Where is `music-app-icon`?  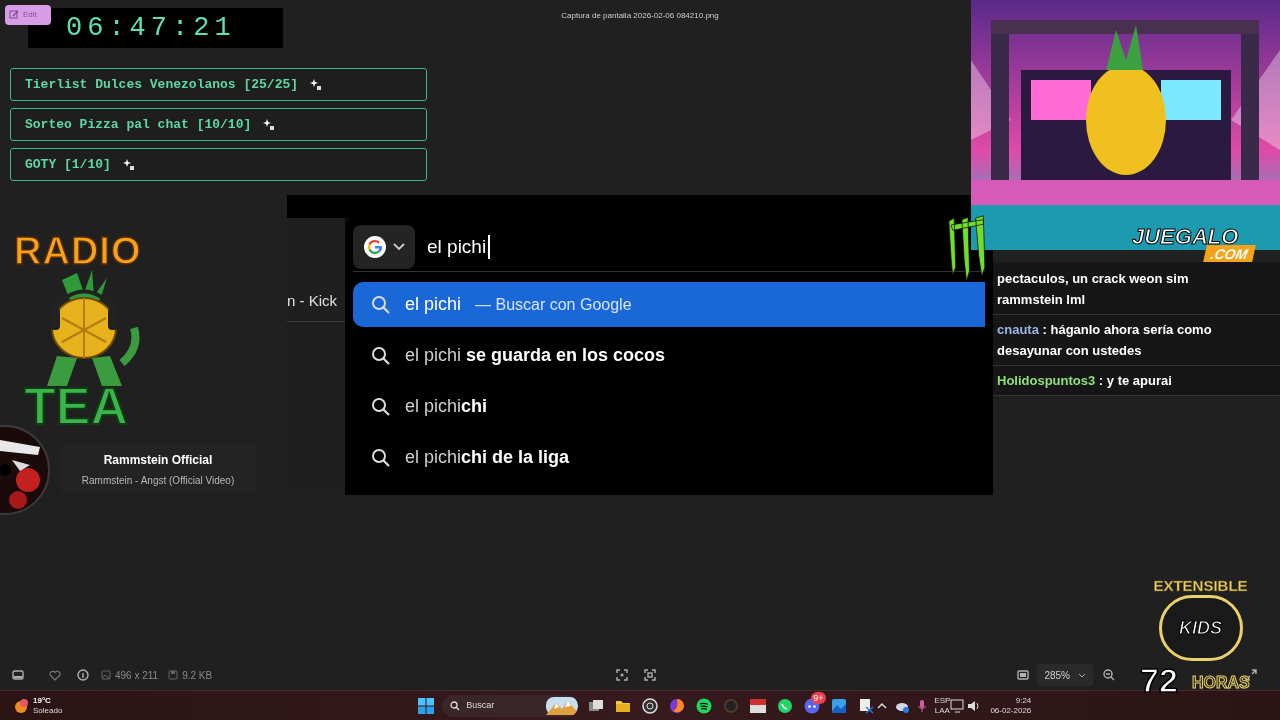
music-app-icon is located at coordinates (704, 705).